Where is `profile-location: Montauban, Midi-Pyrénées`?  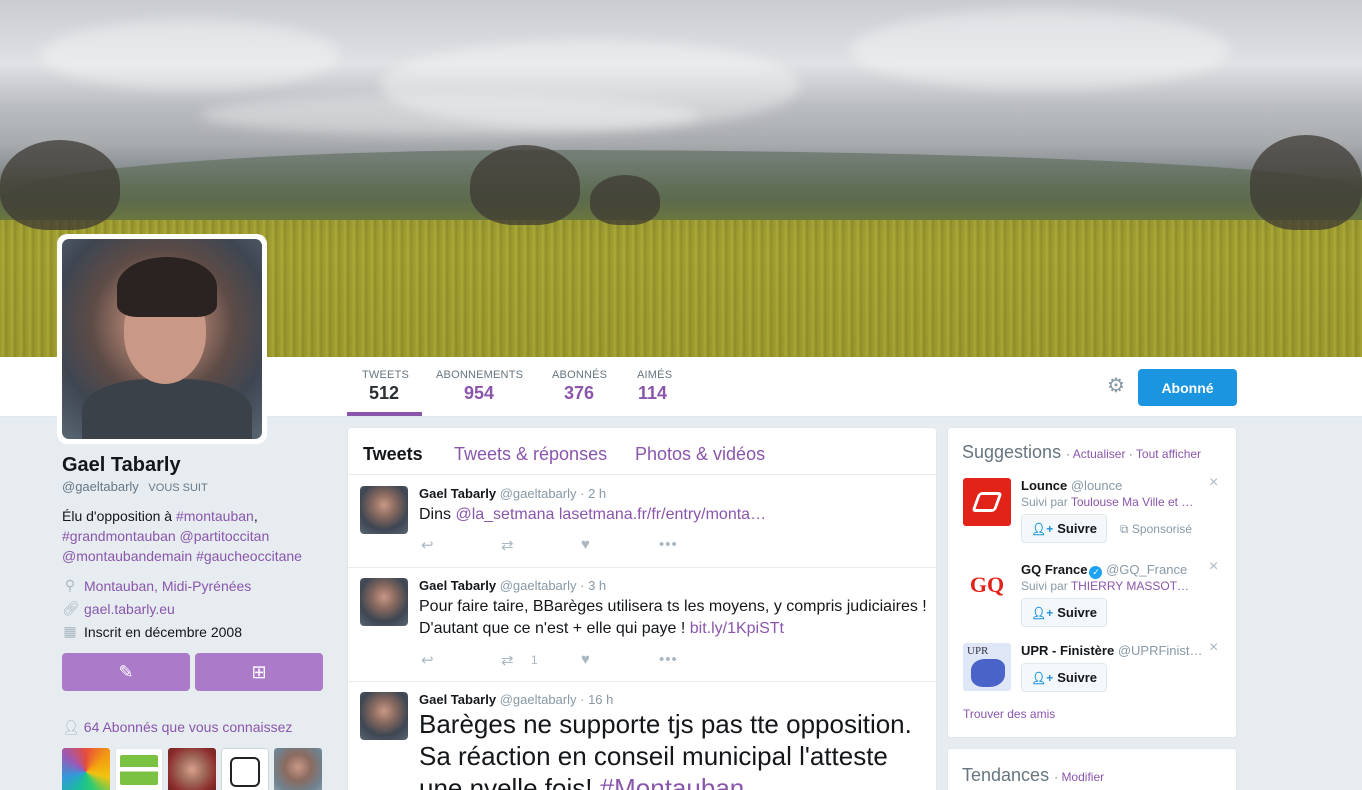
profile-location: Montauban, Midi-Pyrénées is located at coordinates (167, 586).